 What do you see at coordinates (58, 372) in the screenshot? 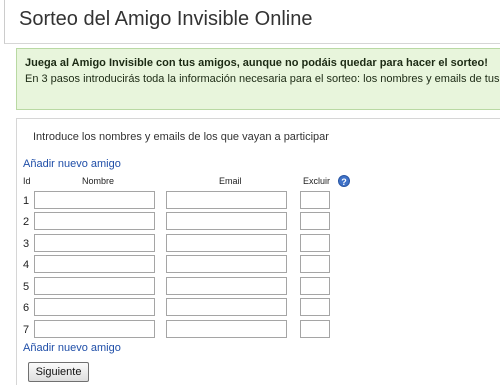
I see `next-button: Siguiente` at bounding box center [58, 372].